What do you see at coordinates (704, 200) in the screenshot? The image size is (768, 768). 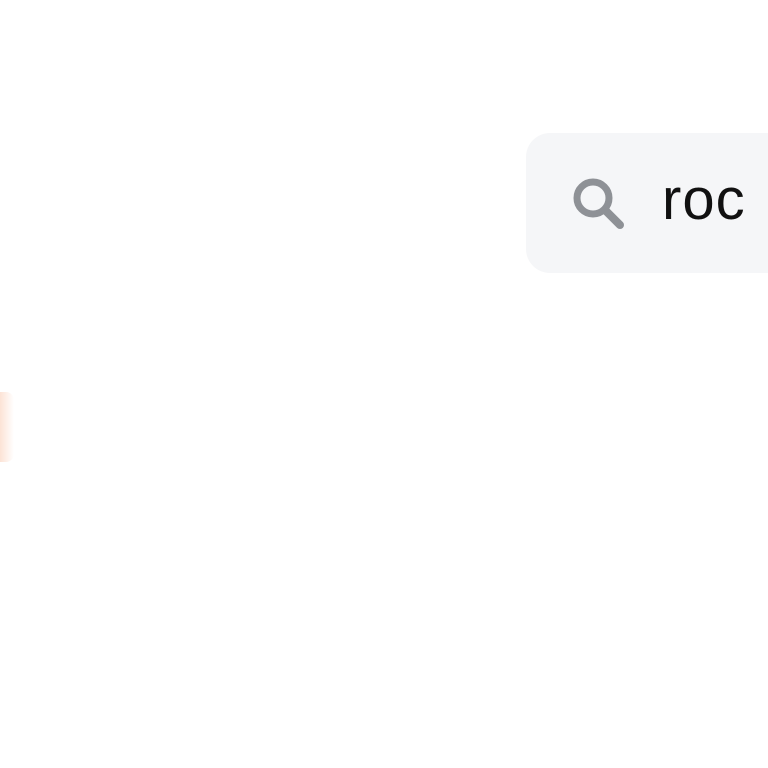 I see `search-query-text: roc` at bounding box center [704, 200].